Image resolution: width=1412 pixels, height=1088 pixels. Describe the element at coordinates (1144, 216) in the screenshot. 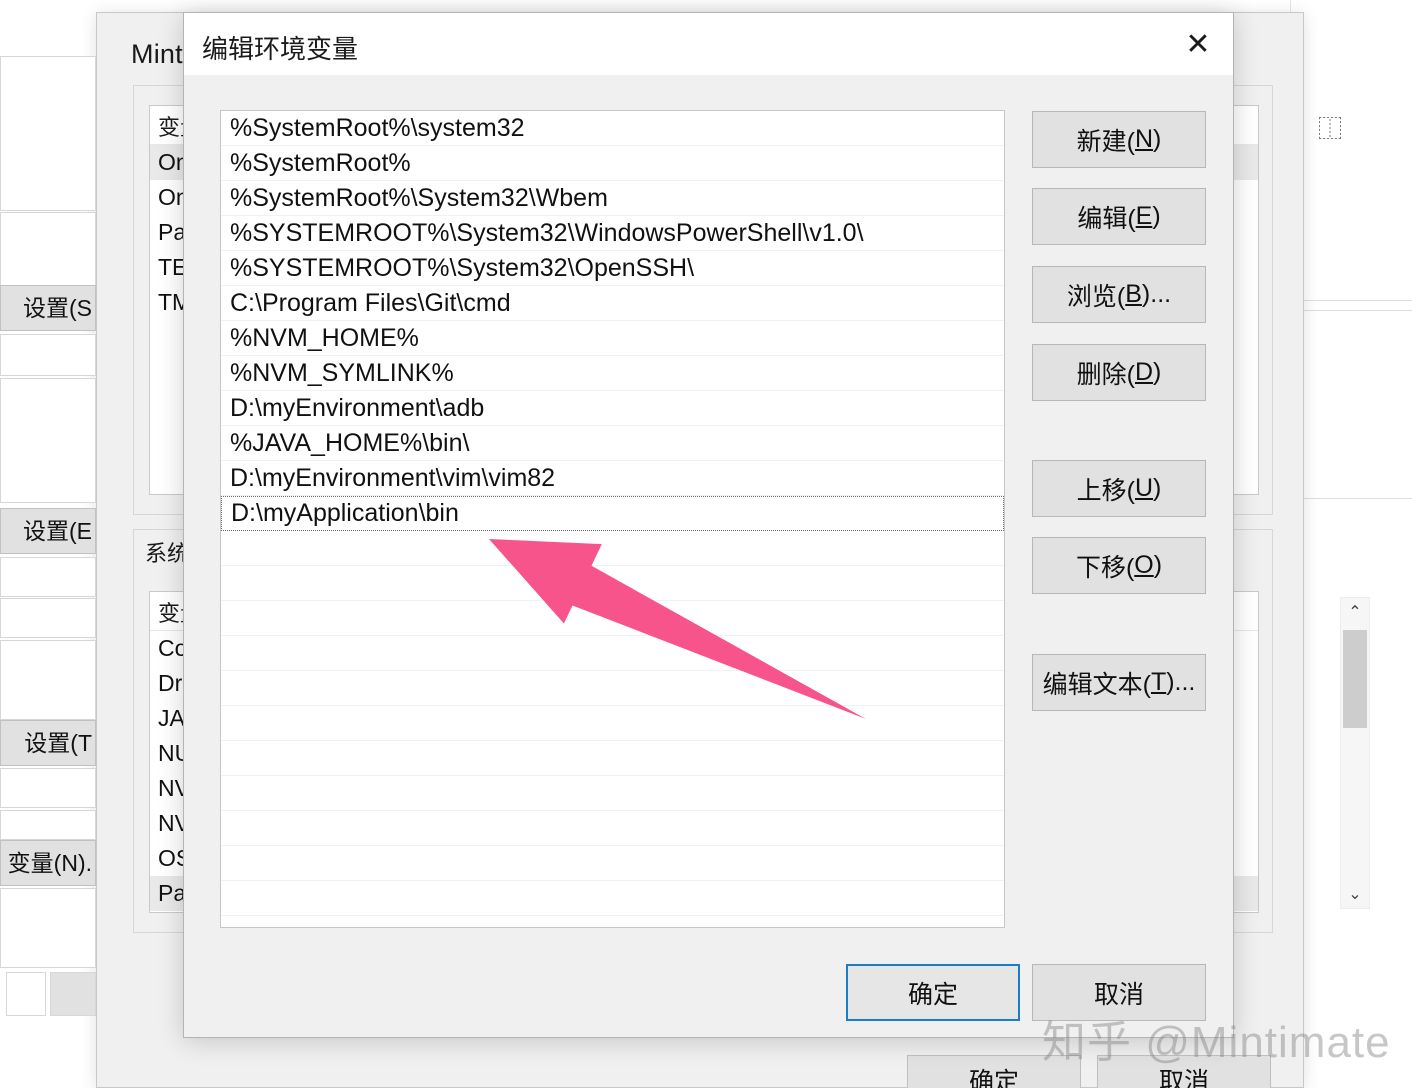

I see `button-accelerator: E` at that location.